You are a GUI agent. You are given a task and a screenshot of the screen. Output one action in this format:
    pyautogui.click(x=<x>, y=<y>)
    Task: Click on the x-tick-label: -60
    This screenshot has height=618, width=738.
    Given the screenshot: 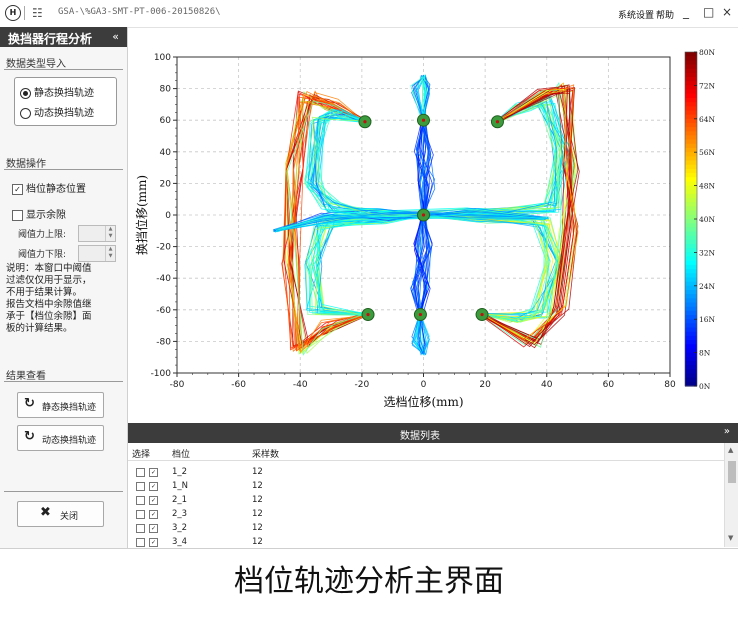 What is the action you would take?
    pyautogui.click(x=238, y=385)
    